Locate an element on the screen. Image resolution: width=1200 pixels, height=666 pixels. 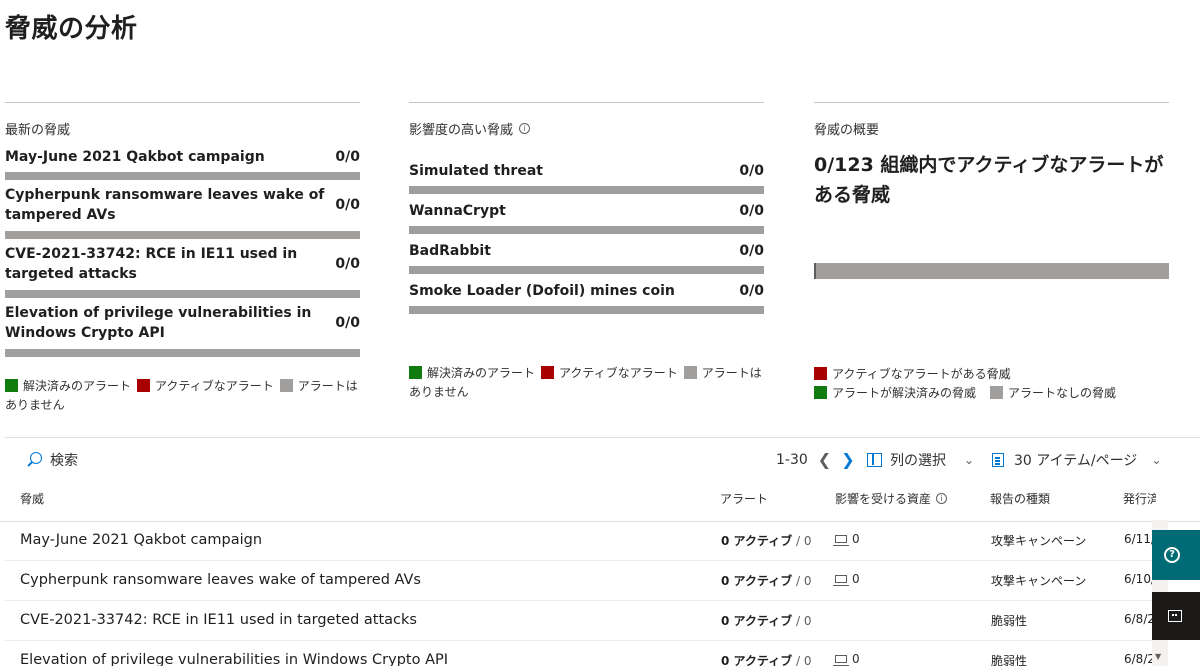
column-select-icon is located at coordinates (874, 460).